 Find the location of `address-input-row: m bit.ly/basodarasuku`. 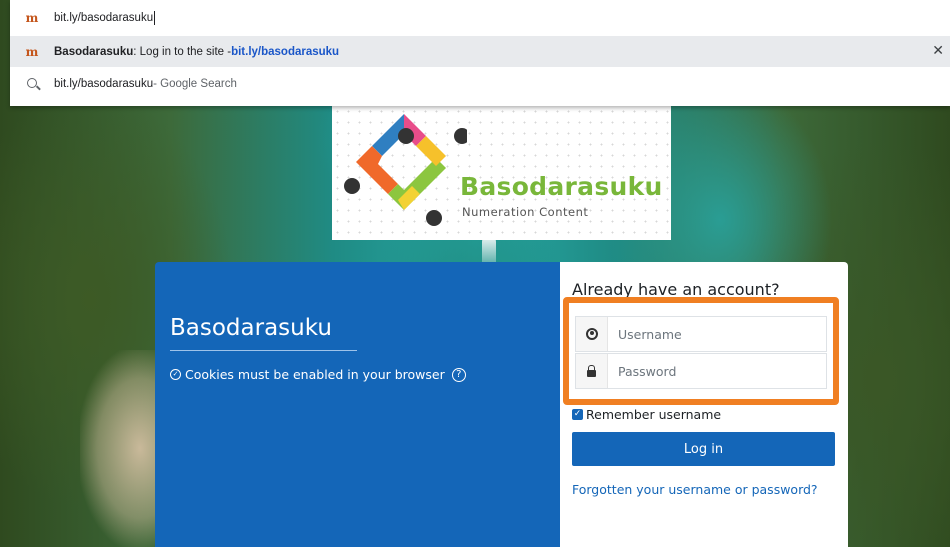

address-input-row: m bit.ly/basodarasuku is located at coordinates (480, 18).